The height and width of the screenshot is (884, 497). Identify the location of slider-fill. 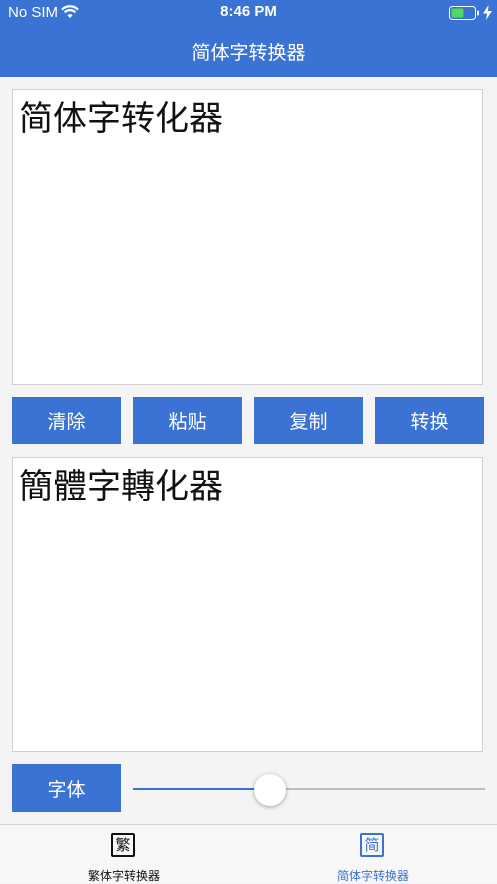
(202, 789).